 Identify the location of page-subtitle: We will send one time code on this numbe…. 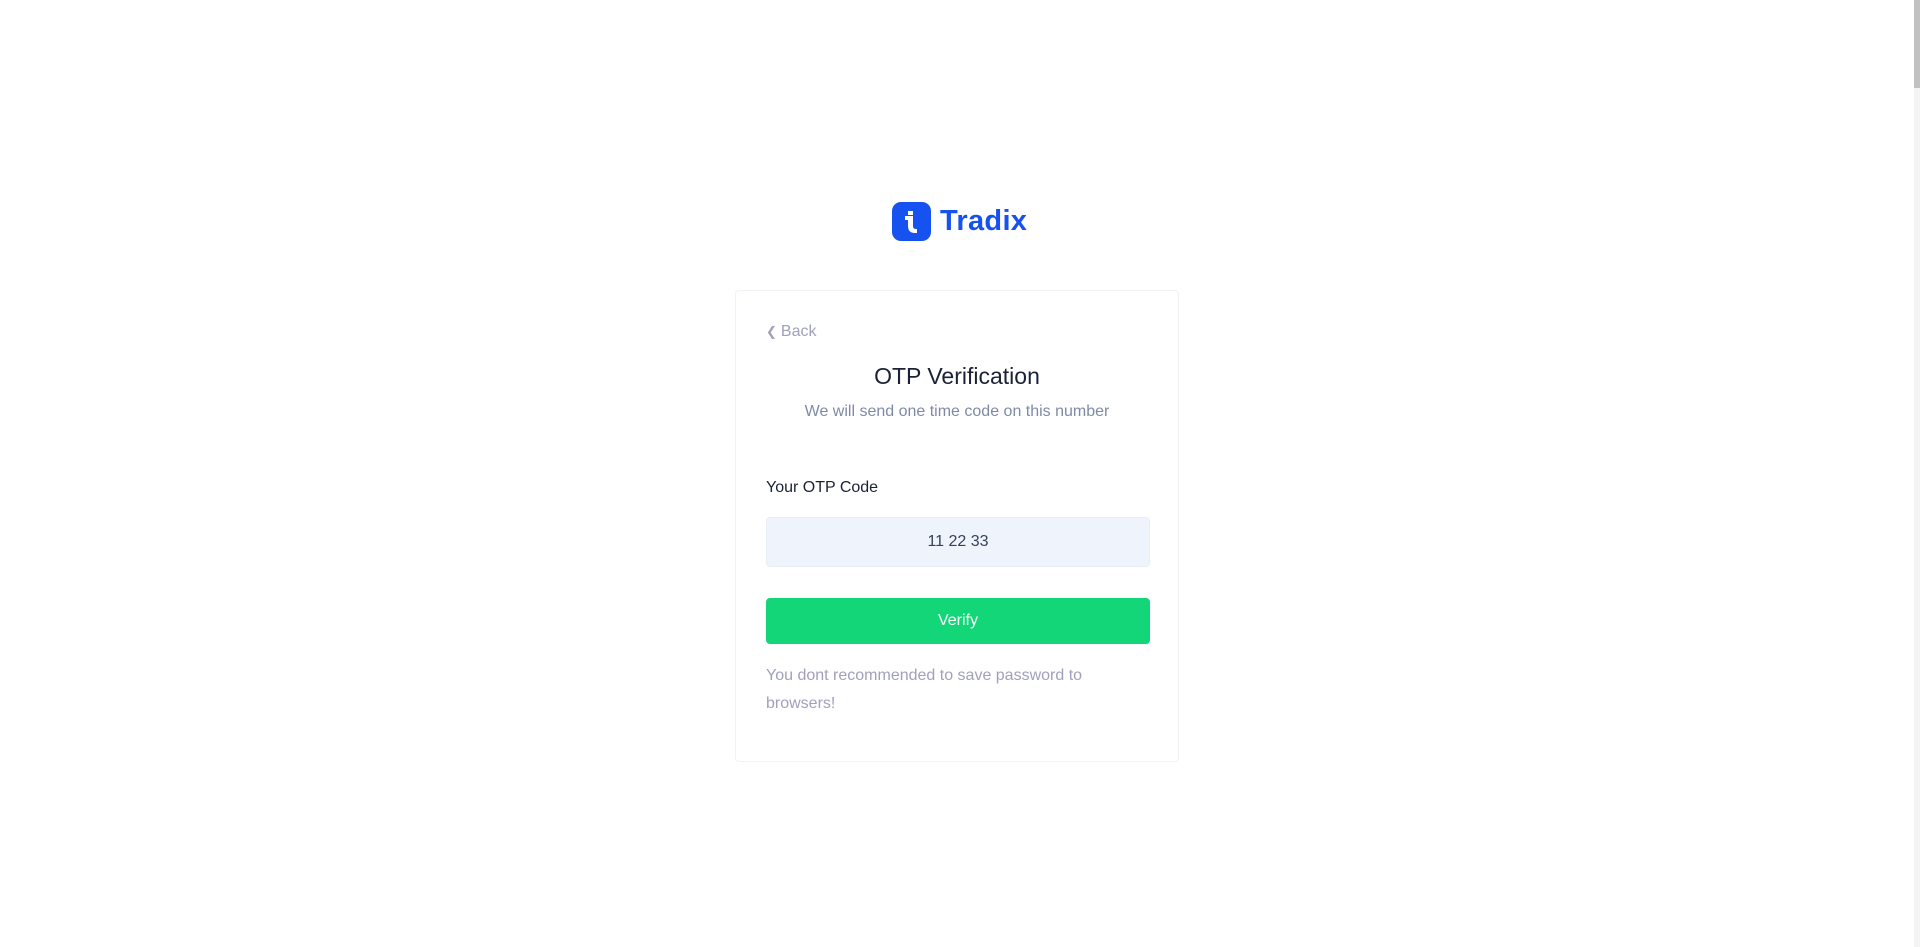
(957, 411).